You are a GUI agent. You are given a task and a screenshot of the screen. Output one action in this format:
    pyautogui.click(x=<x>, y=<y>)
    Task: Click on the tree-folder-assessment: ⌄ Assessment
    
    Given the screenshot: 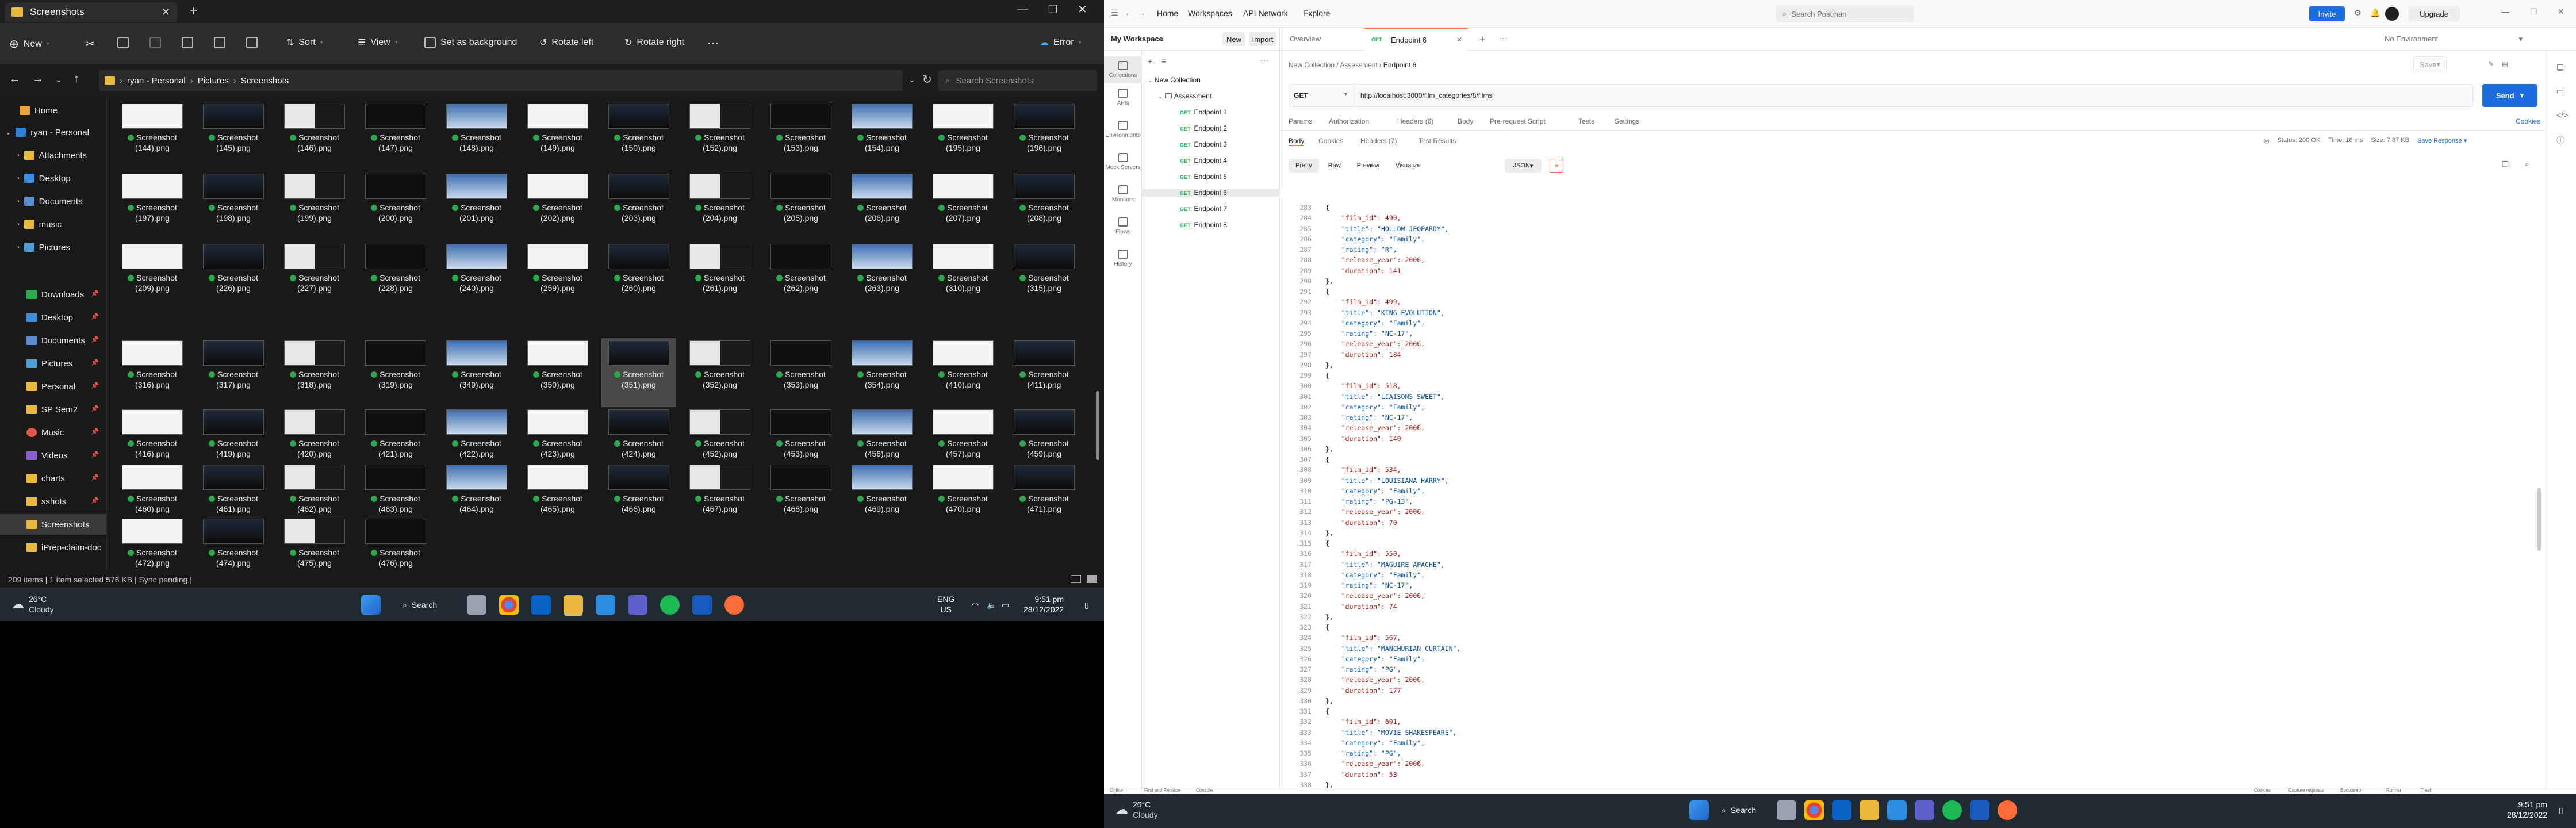 What is the action you would take?
    pyautogui.click(x=1185, y=96)
    